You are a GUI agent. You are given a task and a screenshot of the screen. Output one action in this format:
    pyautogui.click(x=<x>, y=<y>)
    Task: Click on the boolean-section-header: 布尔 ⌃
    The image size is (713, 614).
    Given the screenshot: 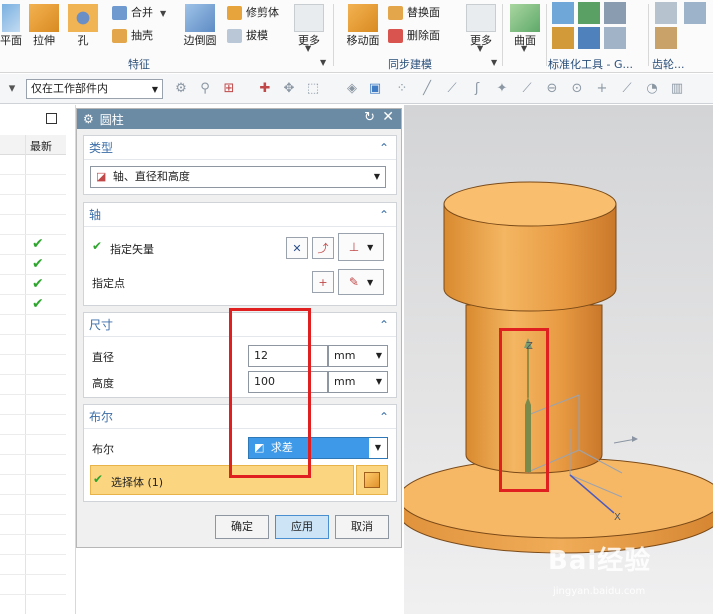 What is the action you would take?
    pyautogui.click(x=240, y=417)
    